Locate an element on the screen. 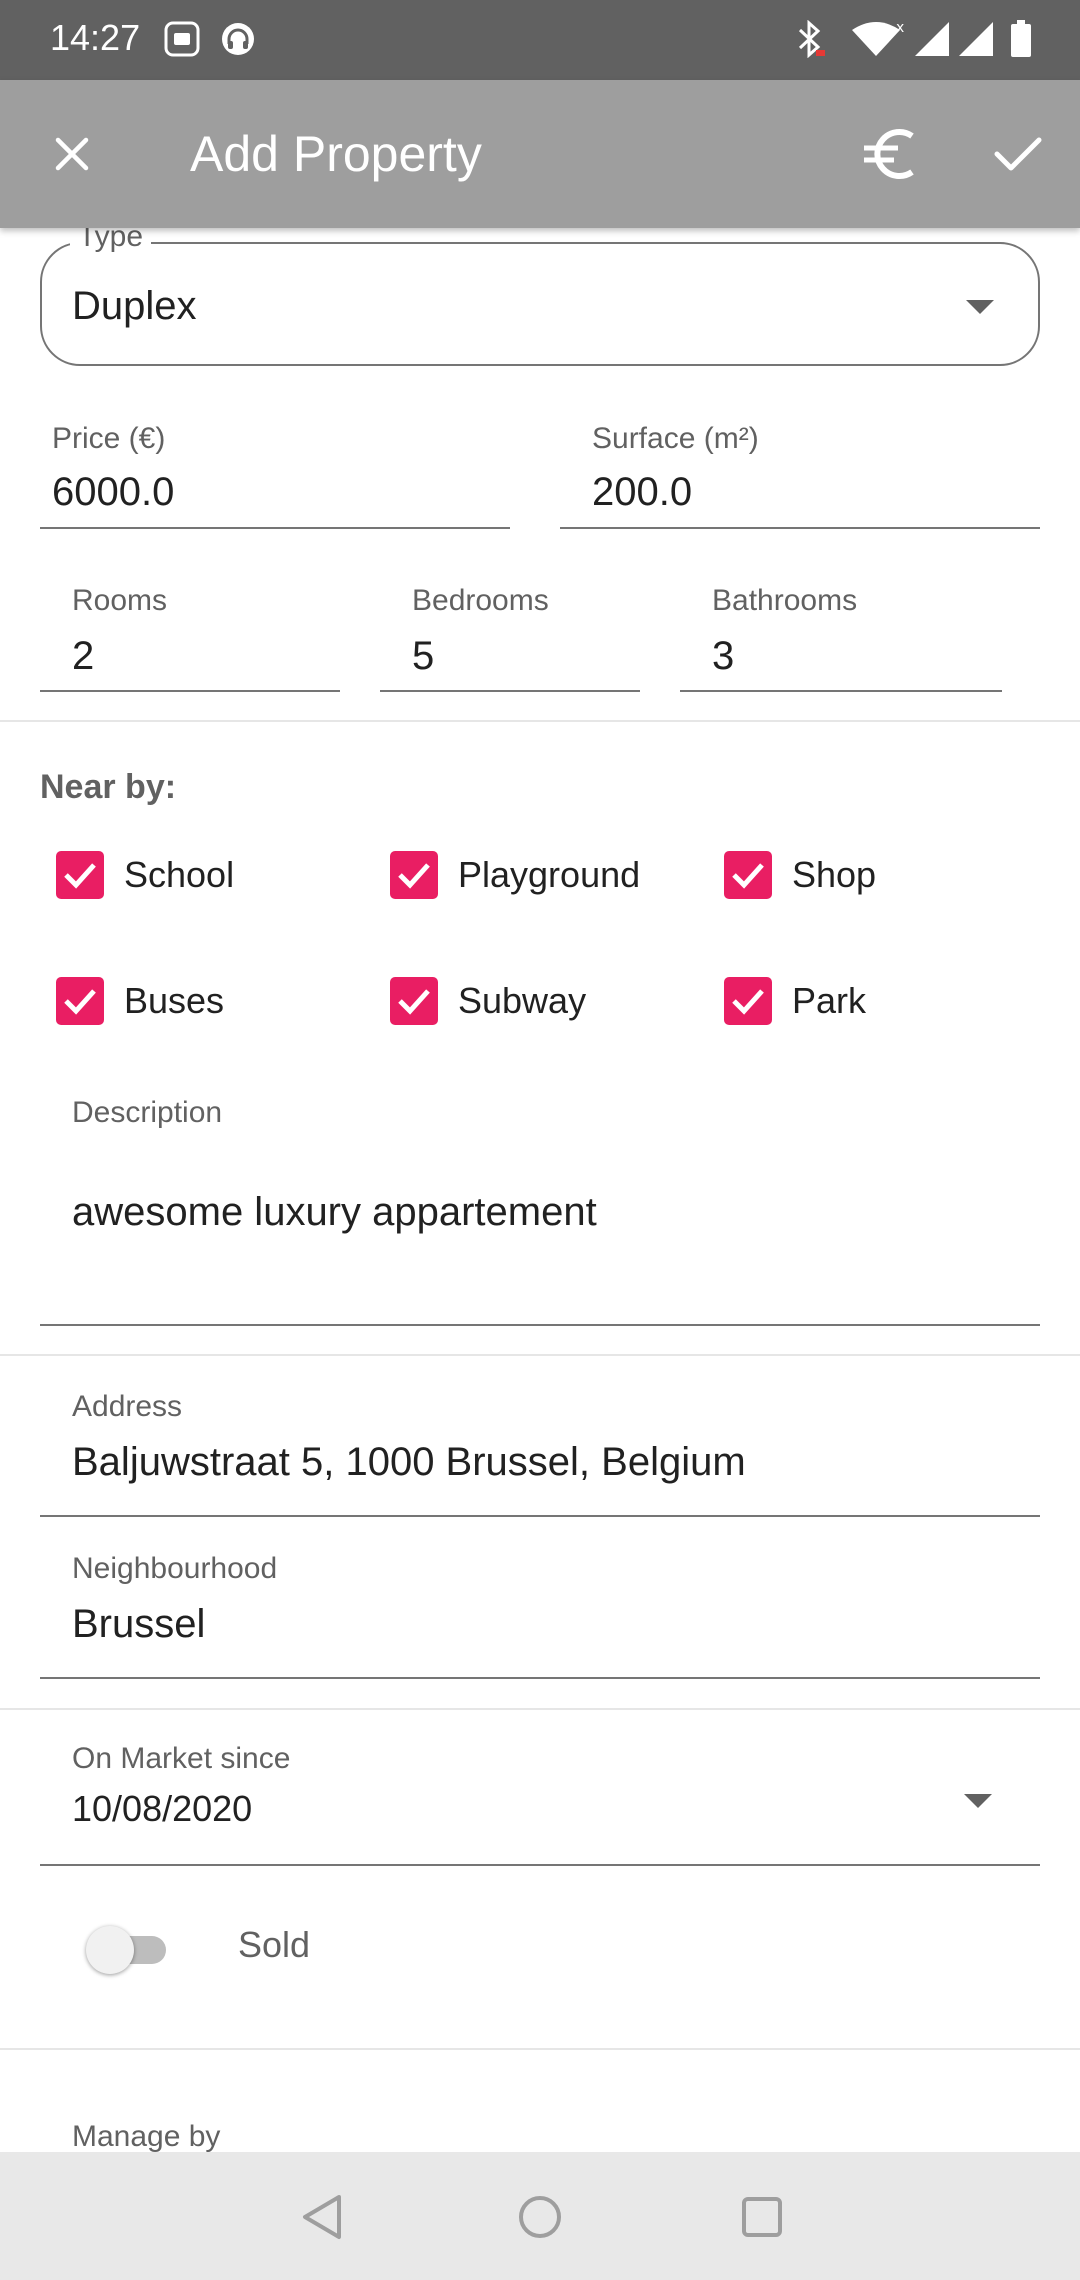 The height and width of the screenshot is (2280, 1080). navigation-bar is located at coordinates (540, 2216).